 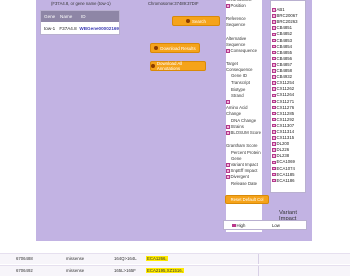 I want to click on strain-label: CX11307, so click(x=285, y=125).